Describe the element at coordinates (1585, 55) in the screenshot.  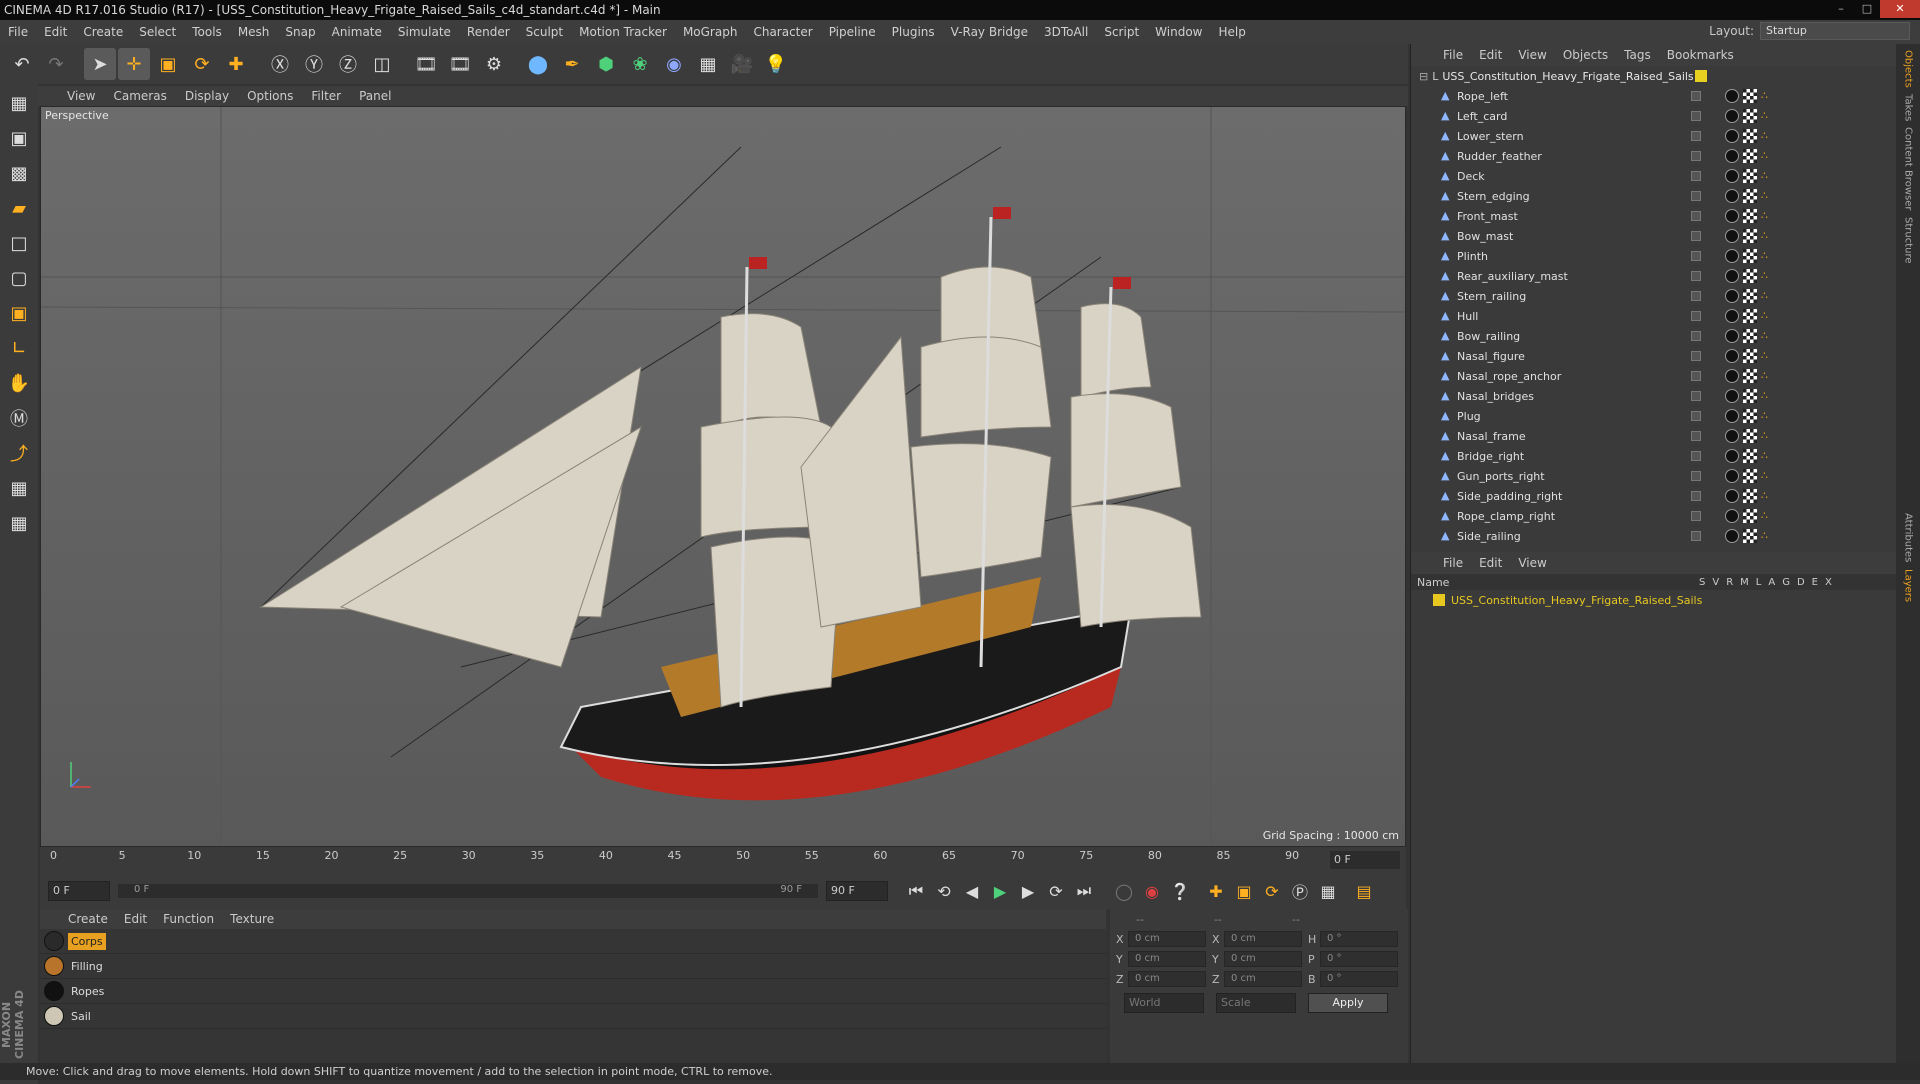
I see `object-menu-objects: Objects` at that location.